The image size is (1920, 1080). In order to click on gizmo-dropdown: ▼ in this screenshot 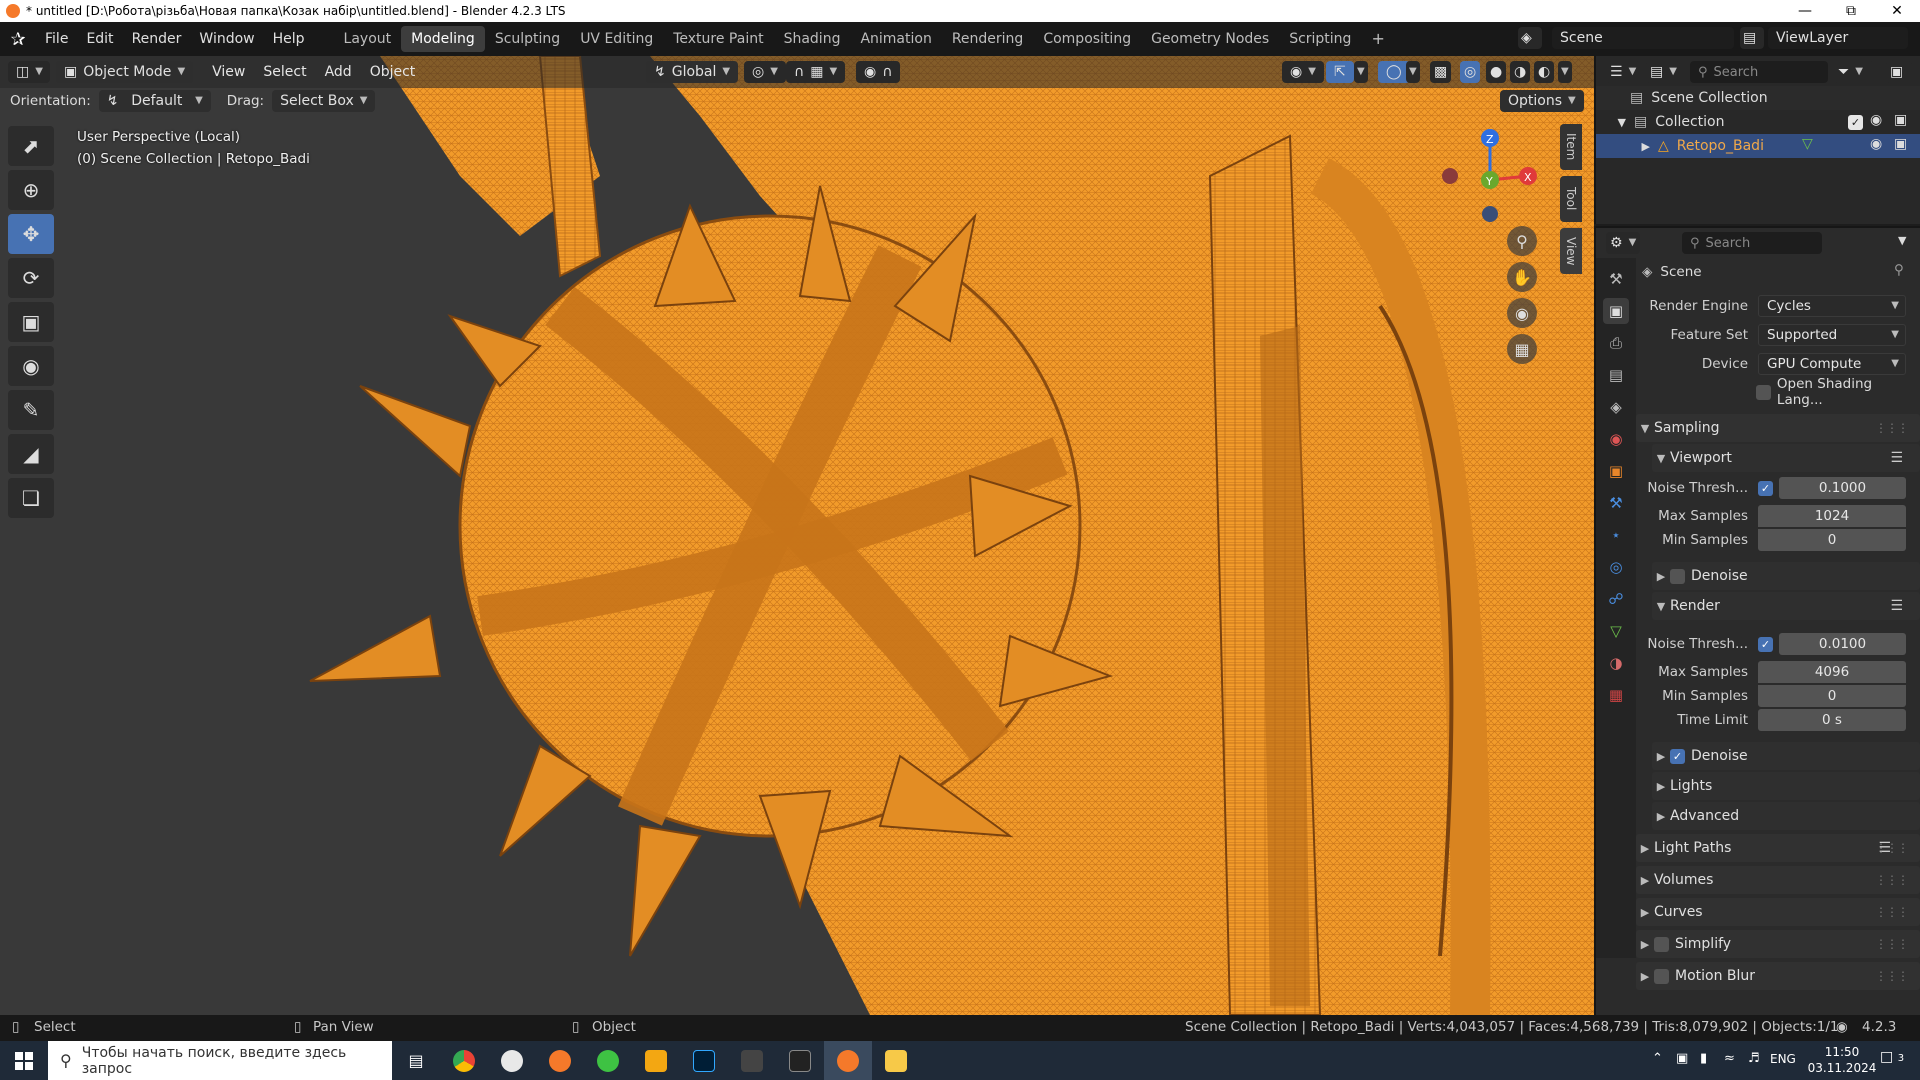, I will do `click(1361, 72)`.